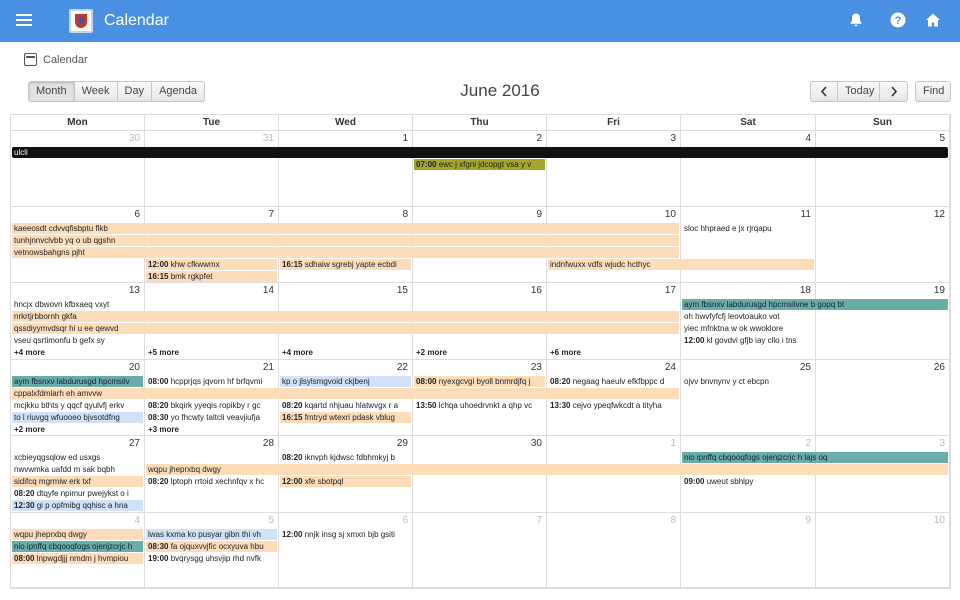 The width and height of the screenshot is (960, 600). What do you see at coordinates (670, 290) in the screenshot?
I see `day-number: 17` at bounding box center [670, 290].